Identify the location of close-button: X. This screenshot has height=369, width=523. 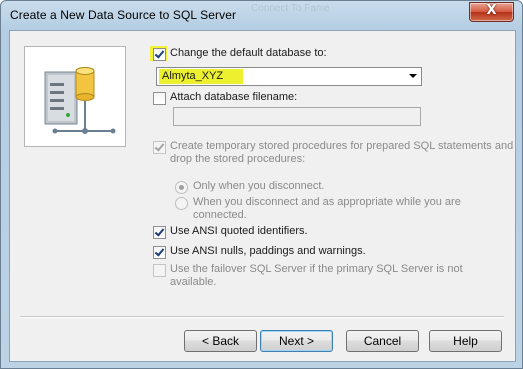
(491, 12).